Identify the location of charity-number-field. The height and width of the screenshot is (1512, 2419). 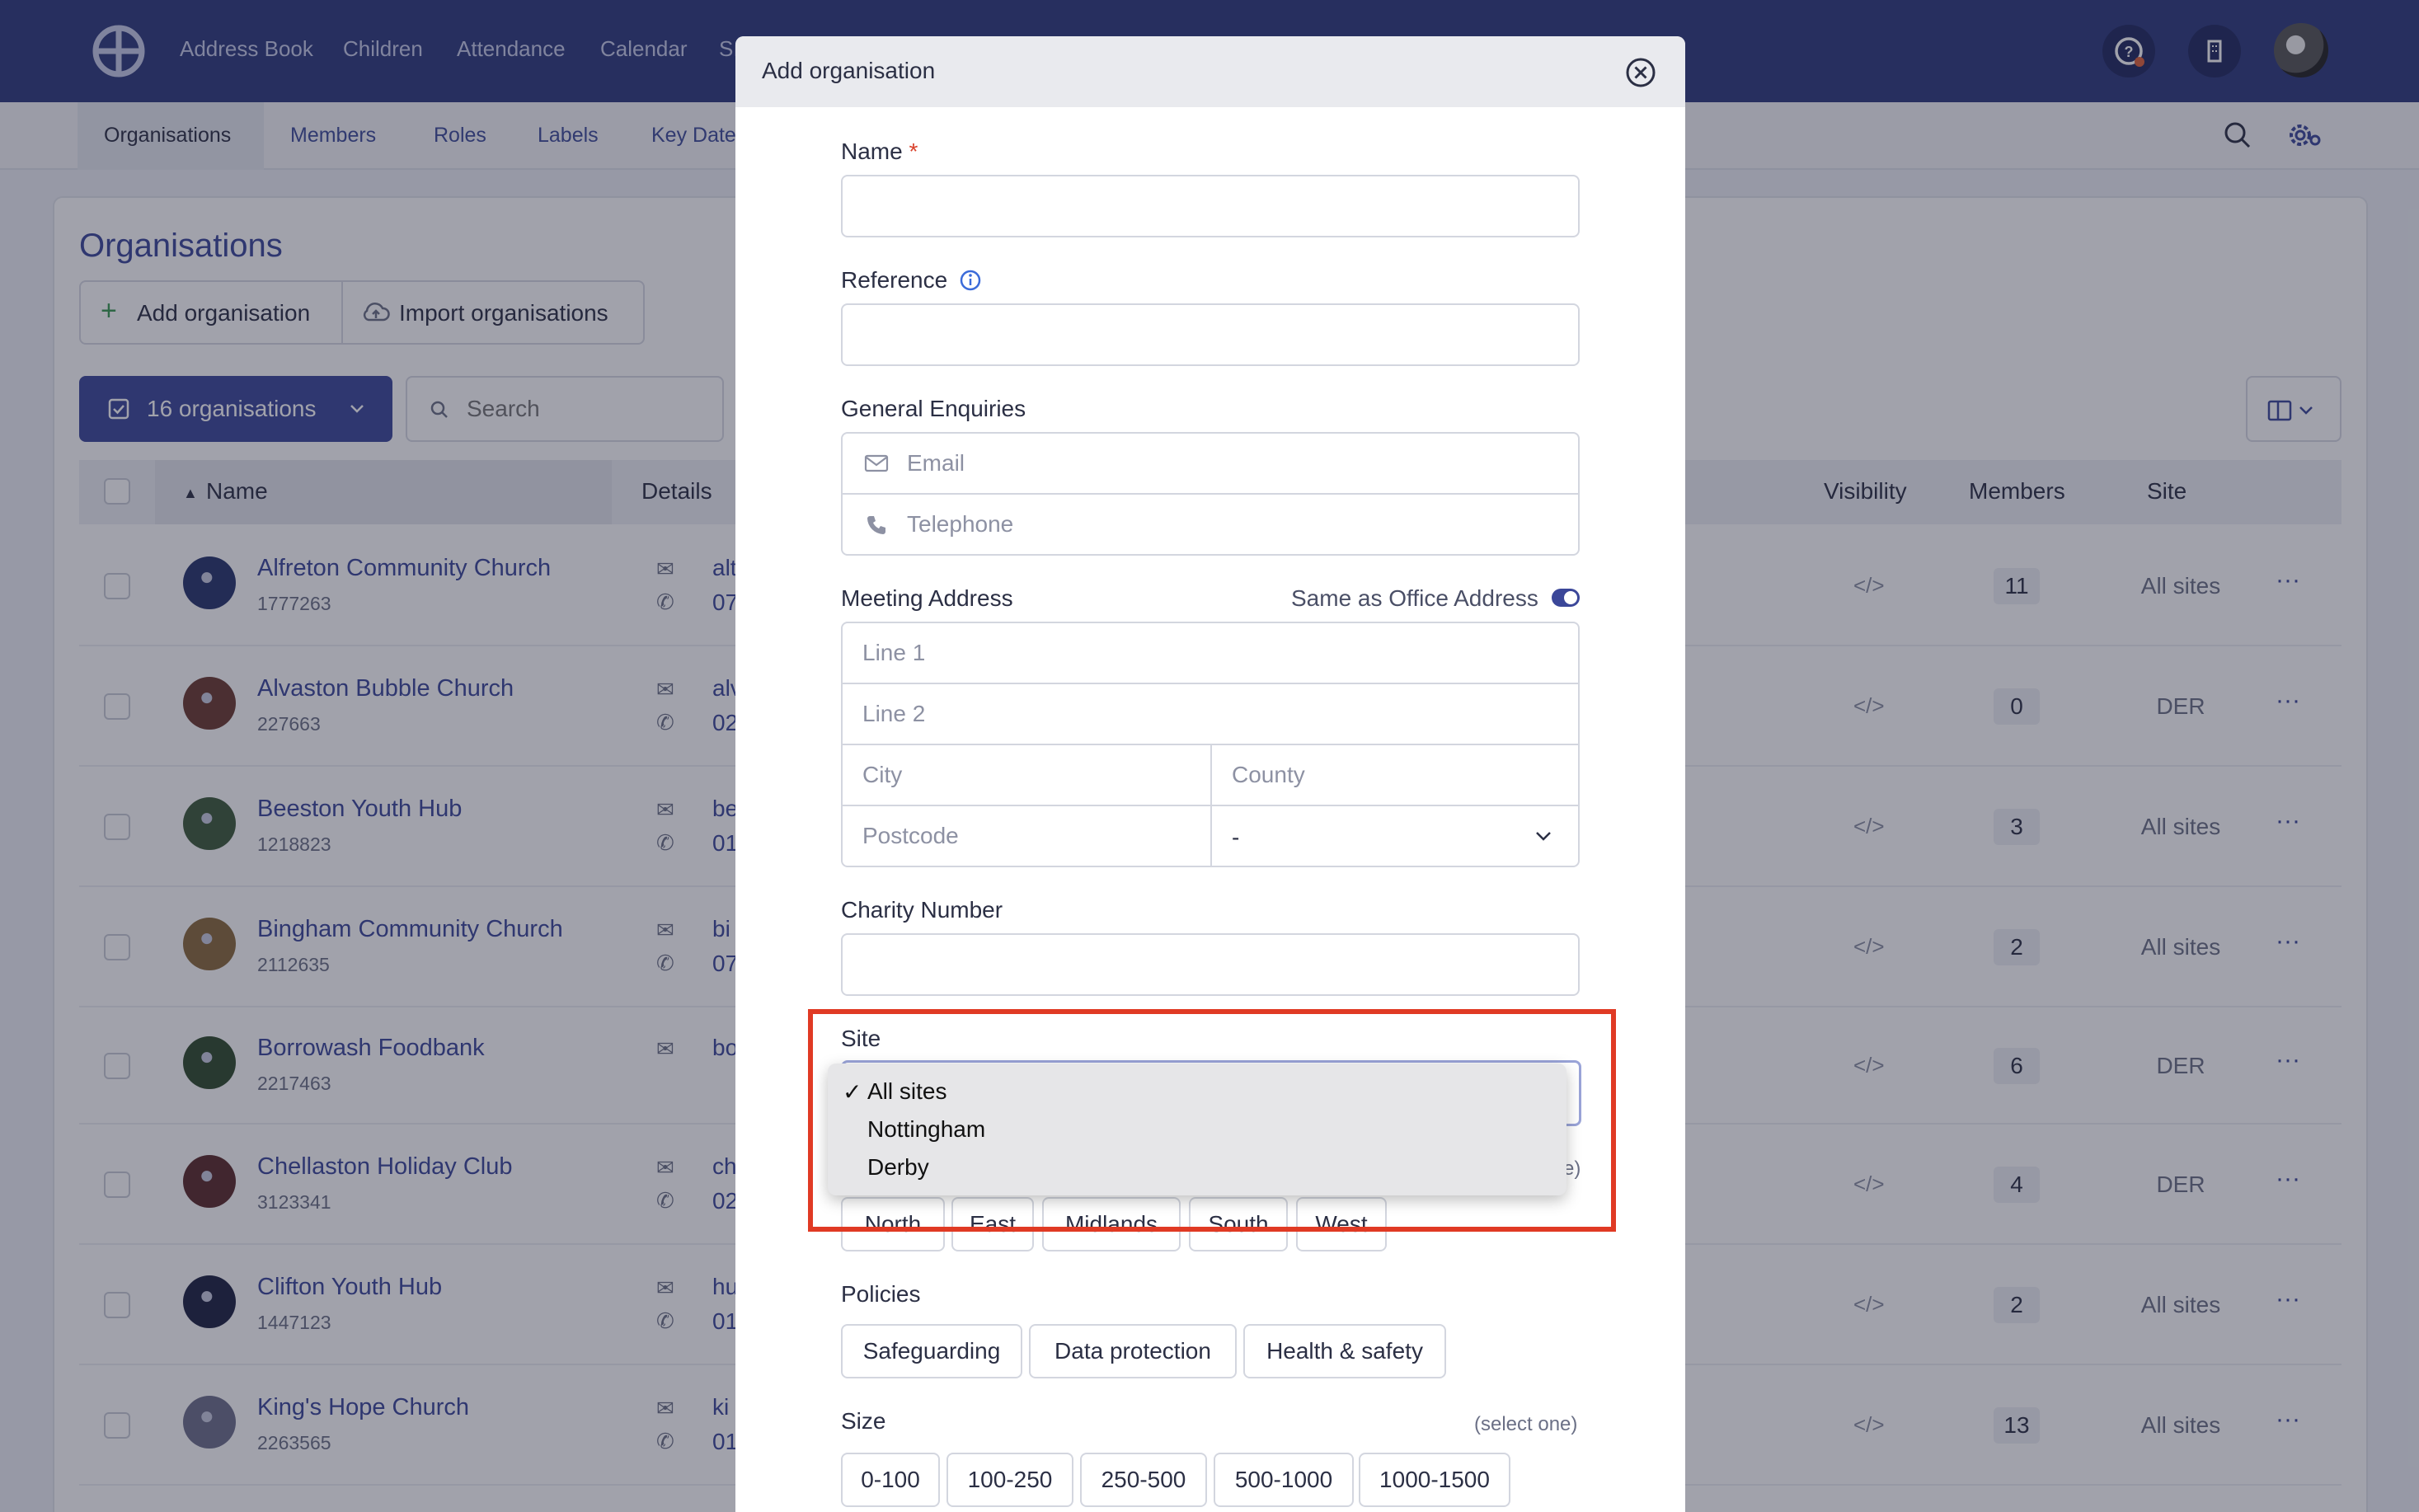
(1210, 965).